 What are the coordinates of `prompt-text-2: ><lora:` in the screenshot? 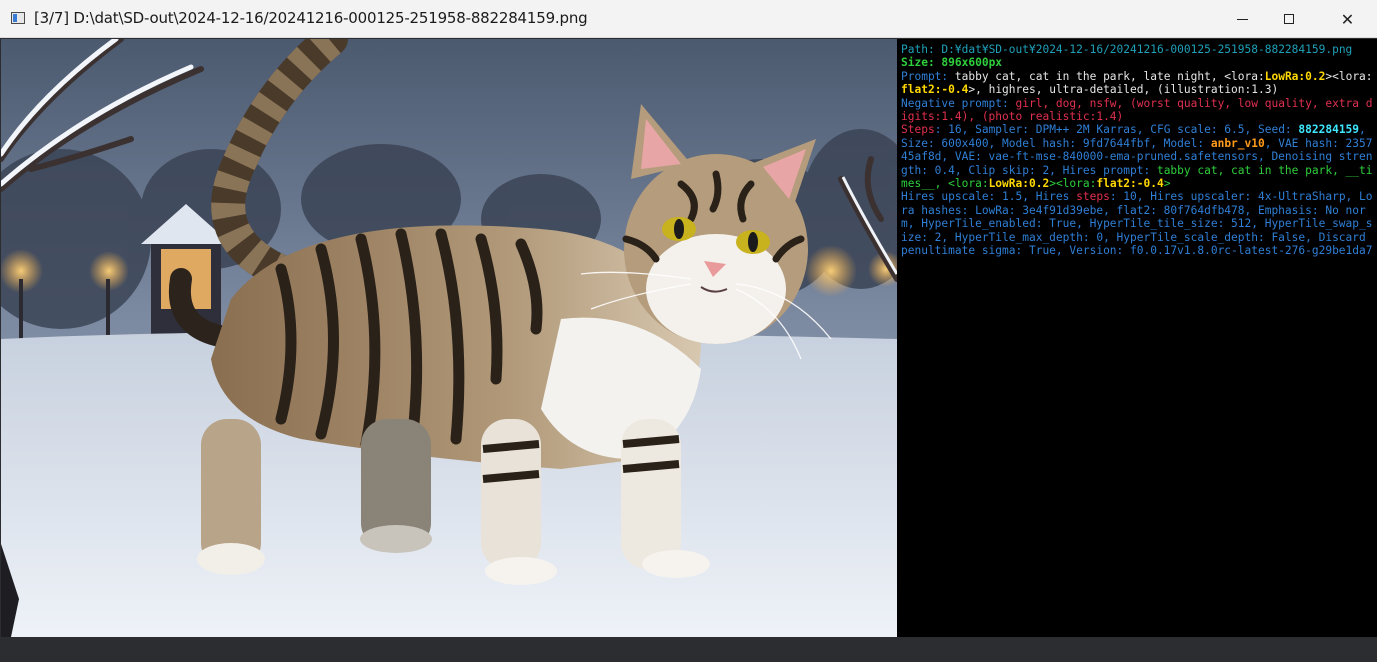 It's located at (1349, 76).